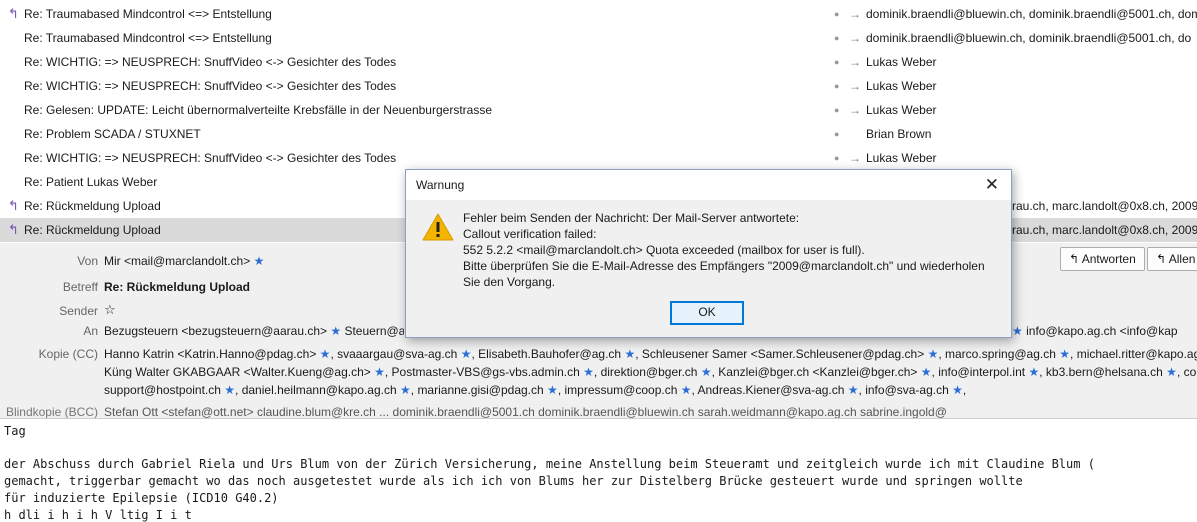 This screenshot has height=522, width=1197. I want to click on message-subject: Re: Problem SCADA / STUXNET, so click(112, 134).